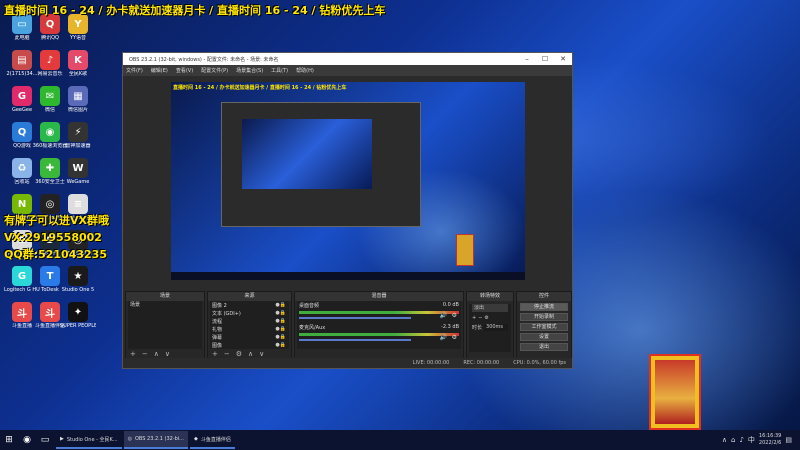  Describe the element at coordinates (545, 59) in the screenshot. I see `maximize-icon: ☐` at that location.